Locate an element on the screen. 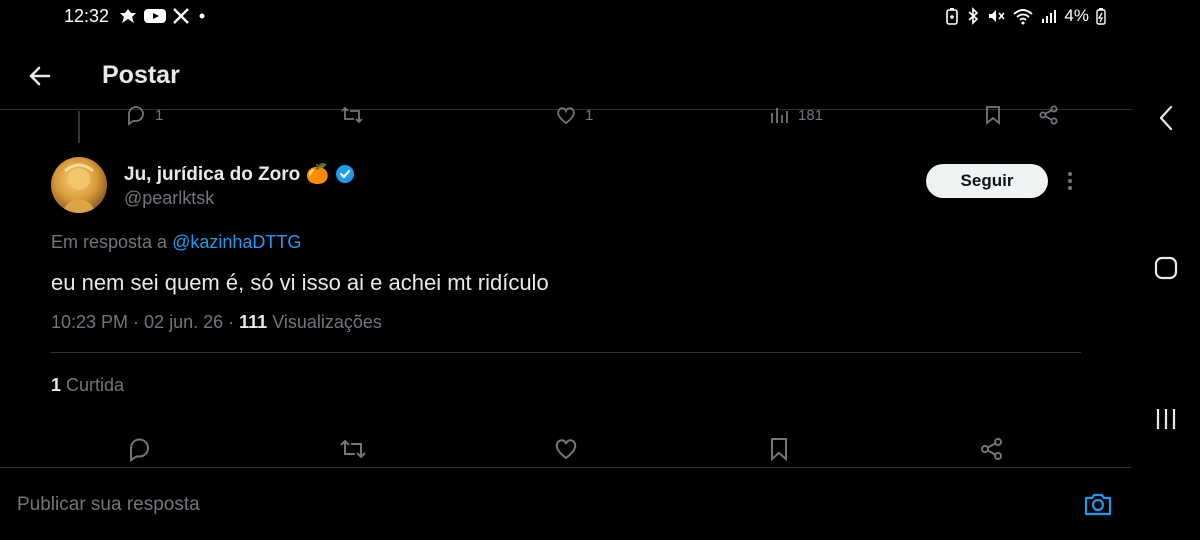 The image size is (1200, 540). parent-share-action is located at coordinates (1049, 115).